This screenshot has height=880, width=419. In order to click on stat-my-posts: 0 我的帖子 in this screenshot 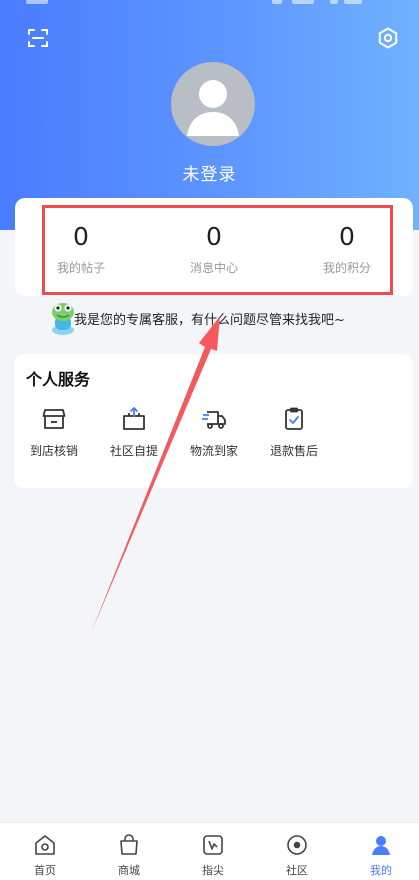, I will do `click(81, 249)`.